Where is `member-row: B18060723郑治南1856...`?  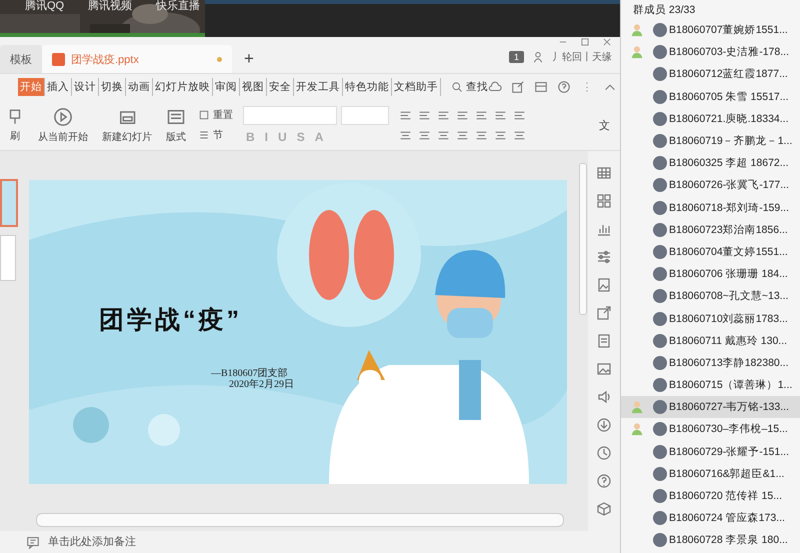
member-row: B18060723郑治南1856... is located at coordinates (710, 229).